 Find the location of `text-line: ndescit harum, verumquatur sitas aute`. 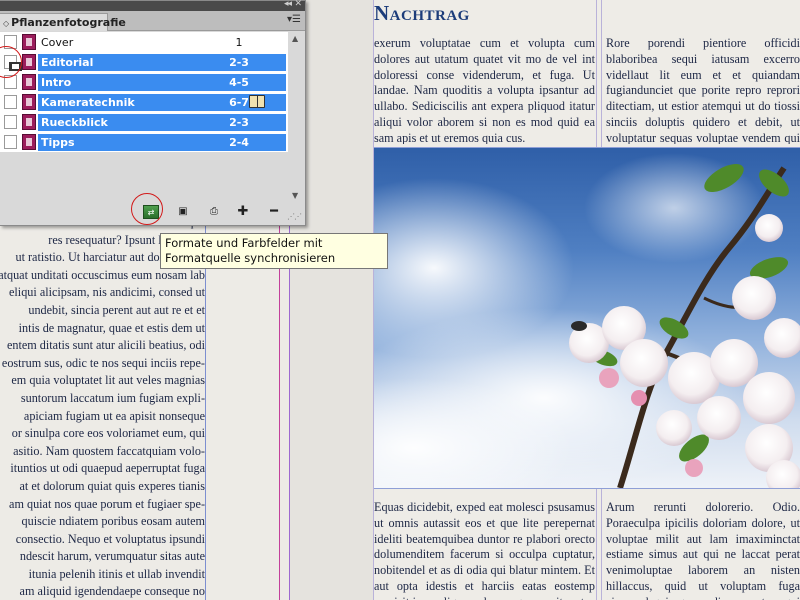

text-line: ndescit harum, verumquatur sitas aute is located at coordinates (112, 556).